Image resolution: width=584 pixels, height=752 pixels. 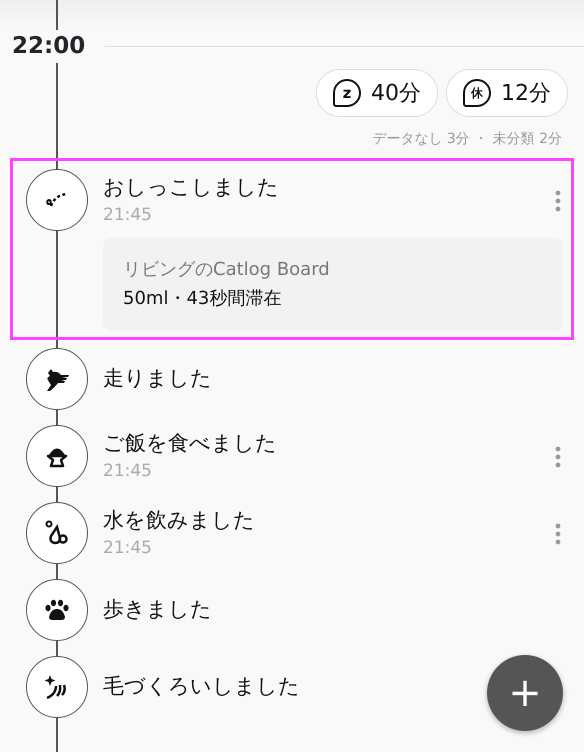 What do you see at coordinates (347, 93) in the screenshot?
I see `sleep-bubble-icon: z` at bounding box center [347, 93].